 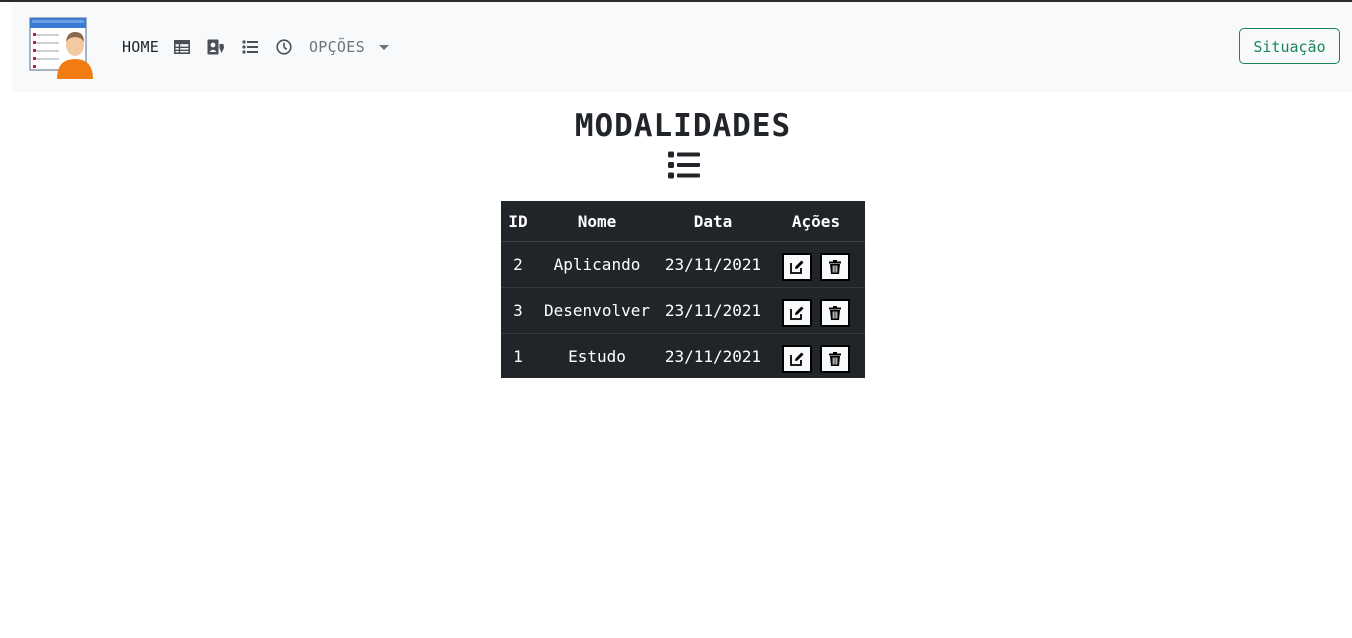 What do you see at coordinates (597, 221) in the screenshot?
I see `header-nome: Nome` at bounding box center [597, 221].